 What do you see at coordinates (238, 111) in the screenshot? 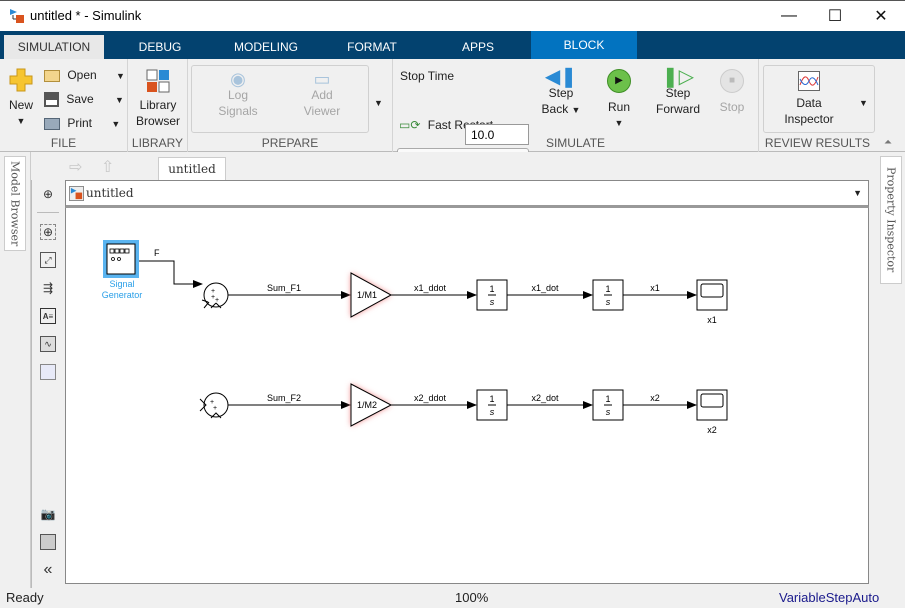
I see `log-signals-label-2: Signals` at bounding box center [238, 111].